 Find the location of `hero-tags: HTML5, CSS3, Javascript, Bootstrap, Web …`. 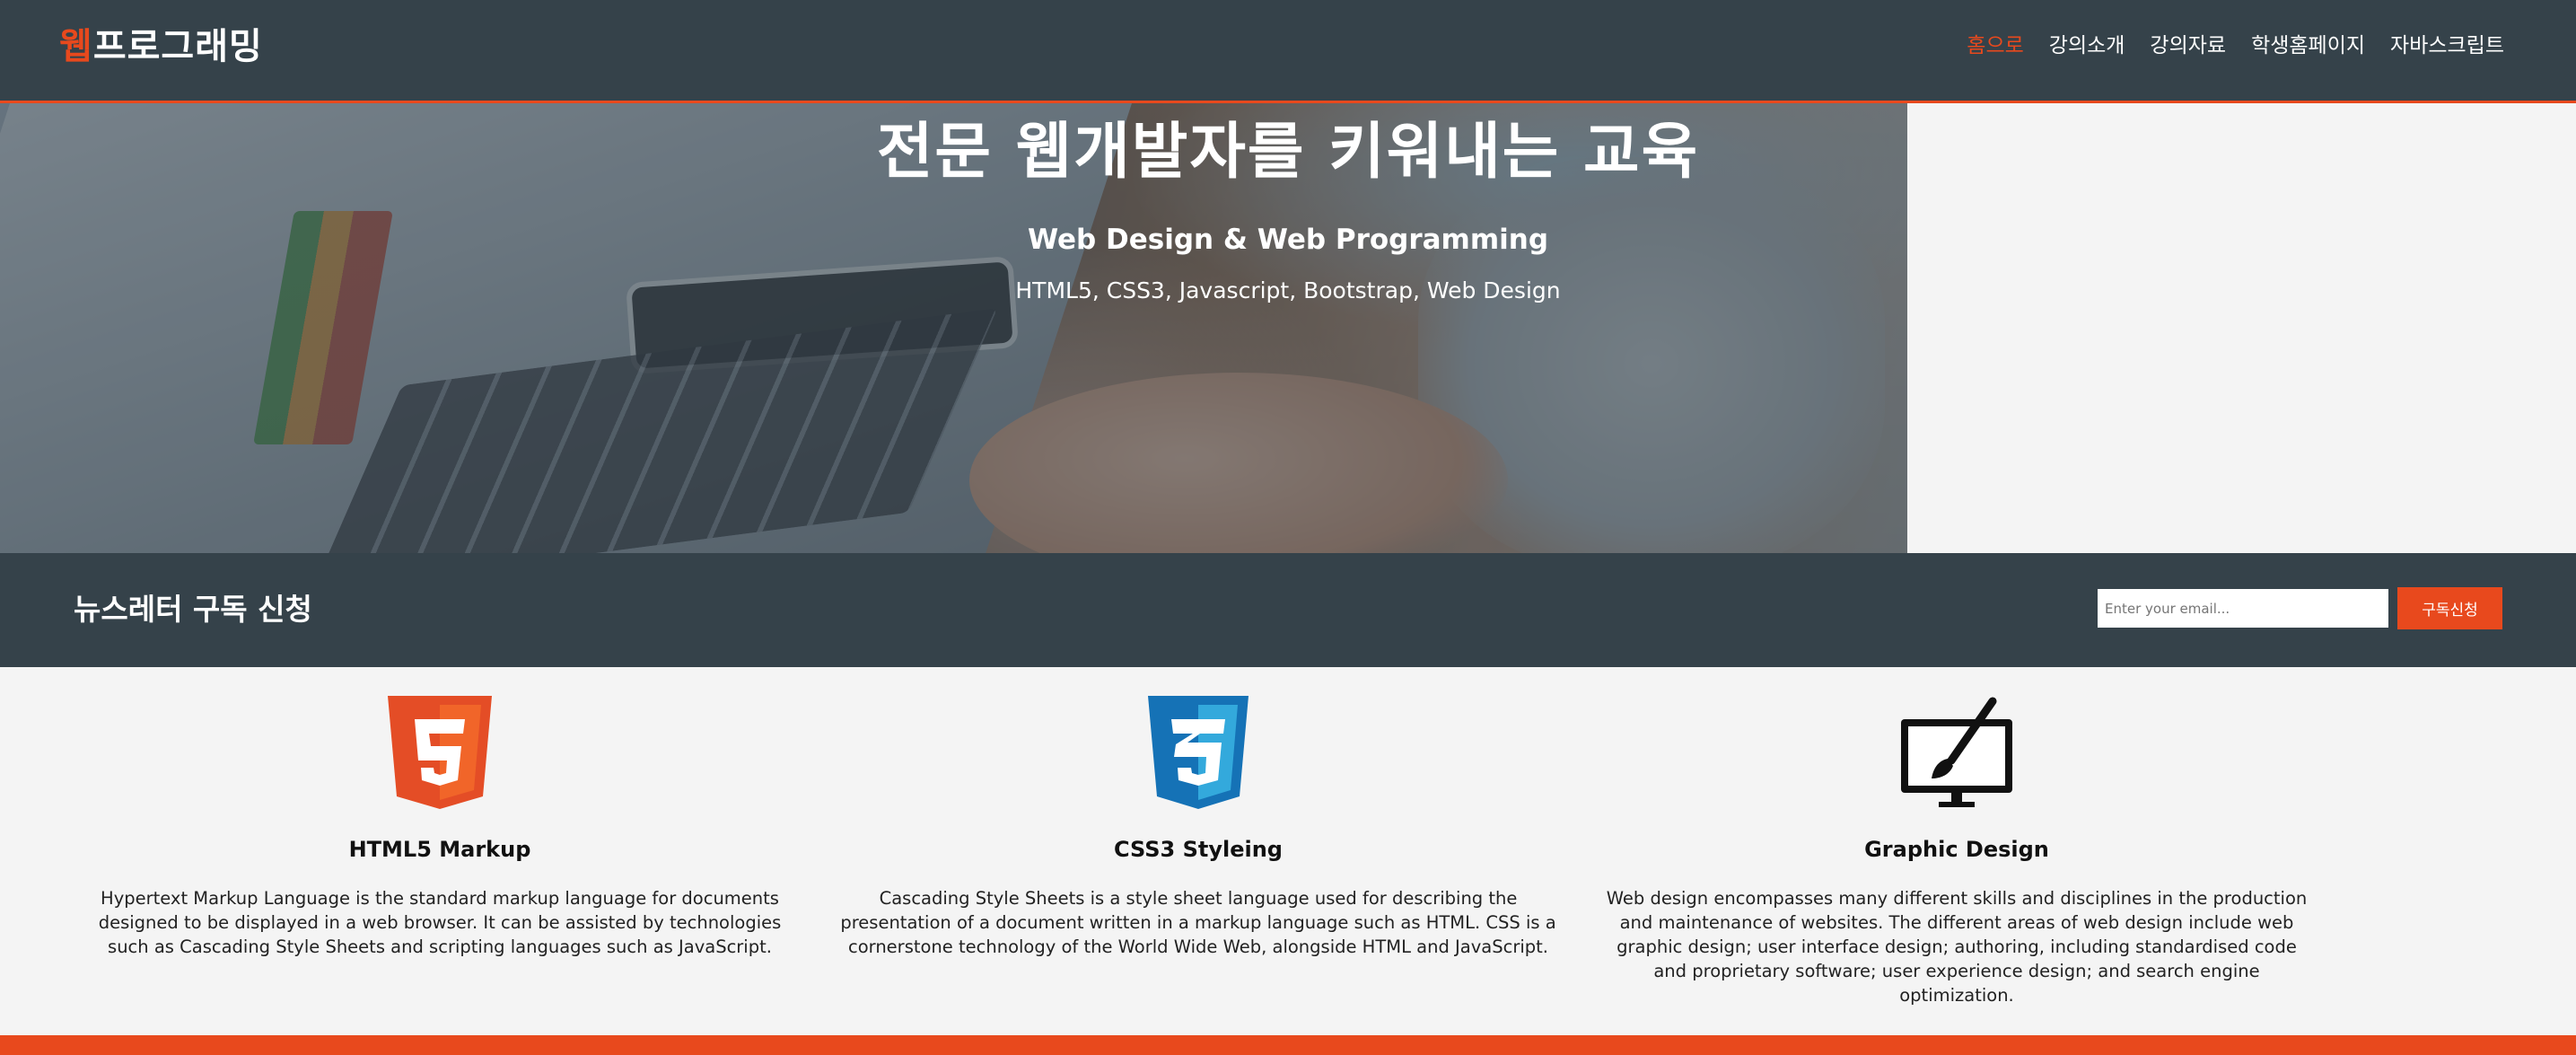

hero-tags: HTML5, CSS3, Javascript, Bootstrap, Web … is located at coordinates (1288, 290).